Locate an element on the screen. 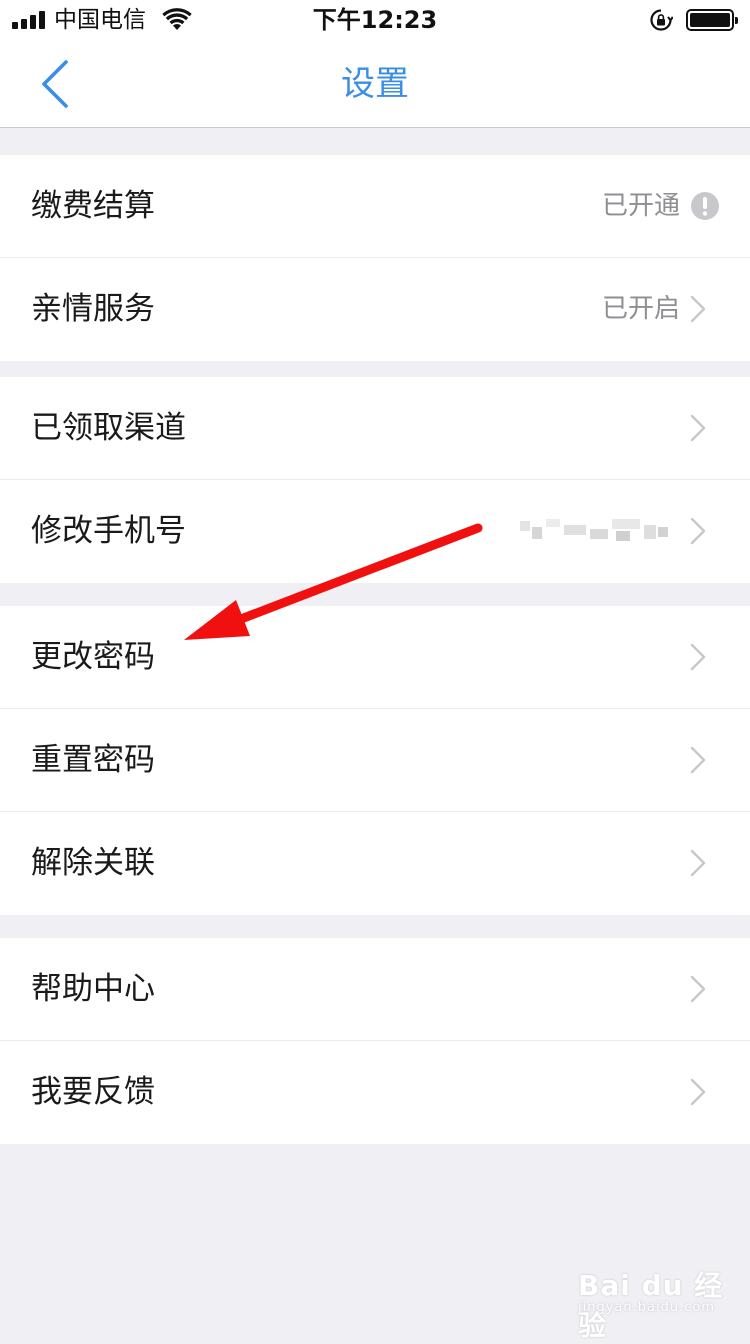 The width and height of the screenshot is (750, 1344). row-label: 更改密码 is located at coordinates (93, 657).